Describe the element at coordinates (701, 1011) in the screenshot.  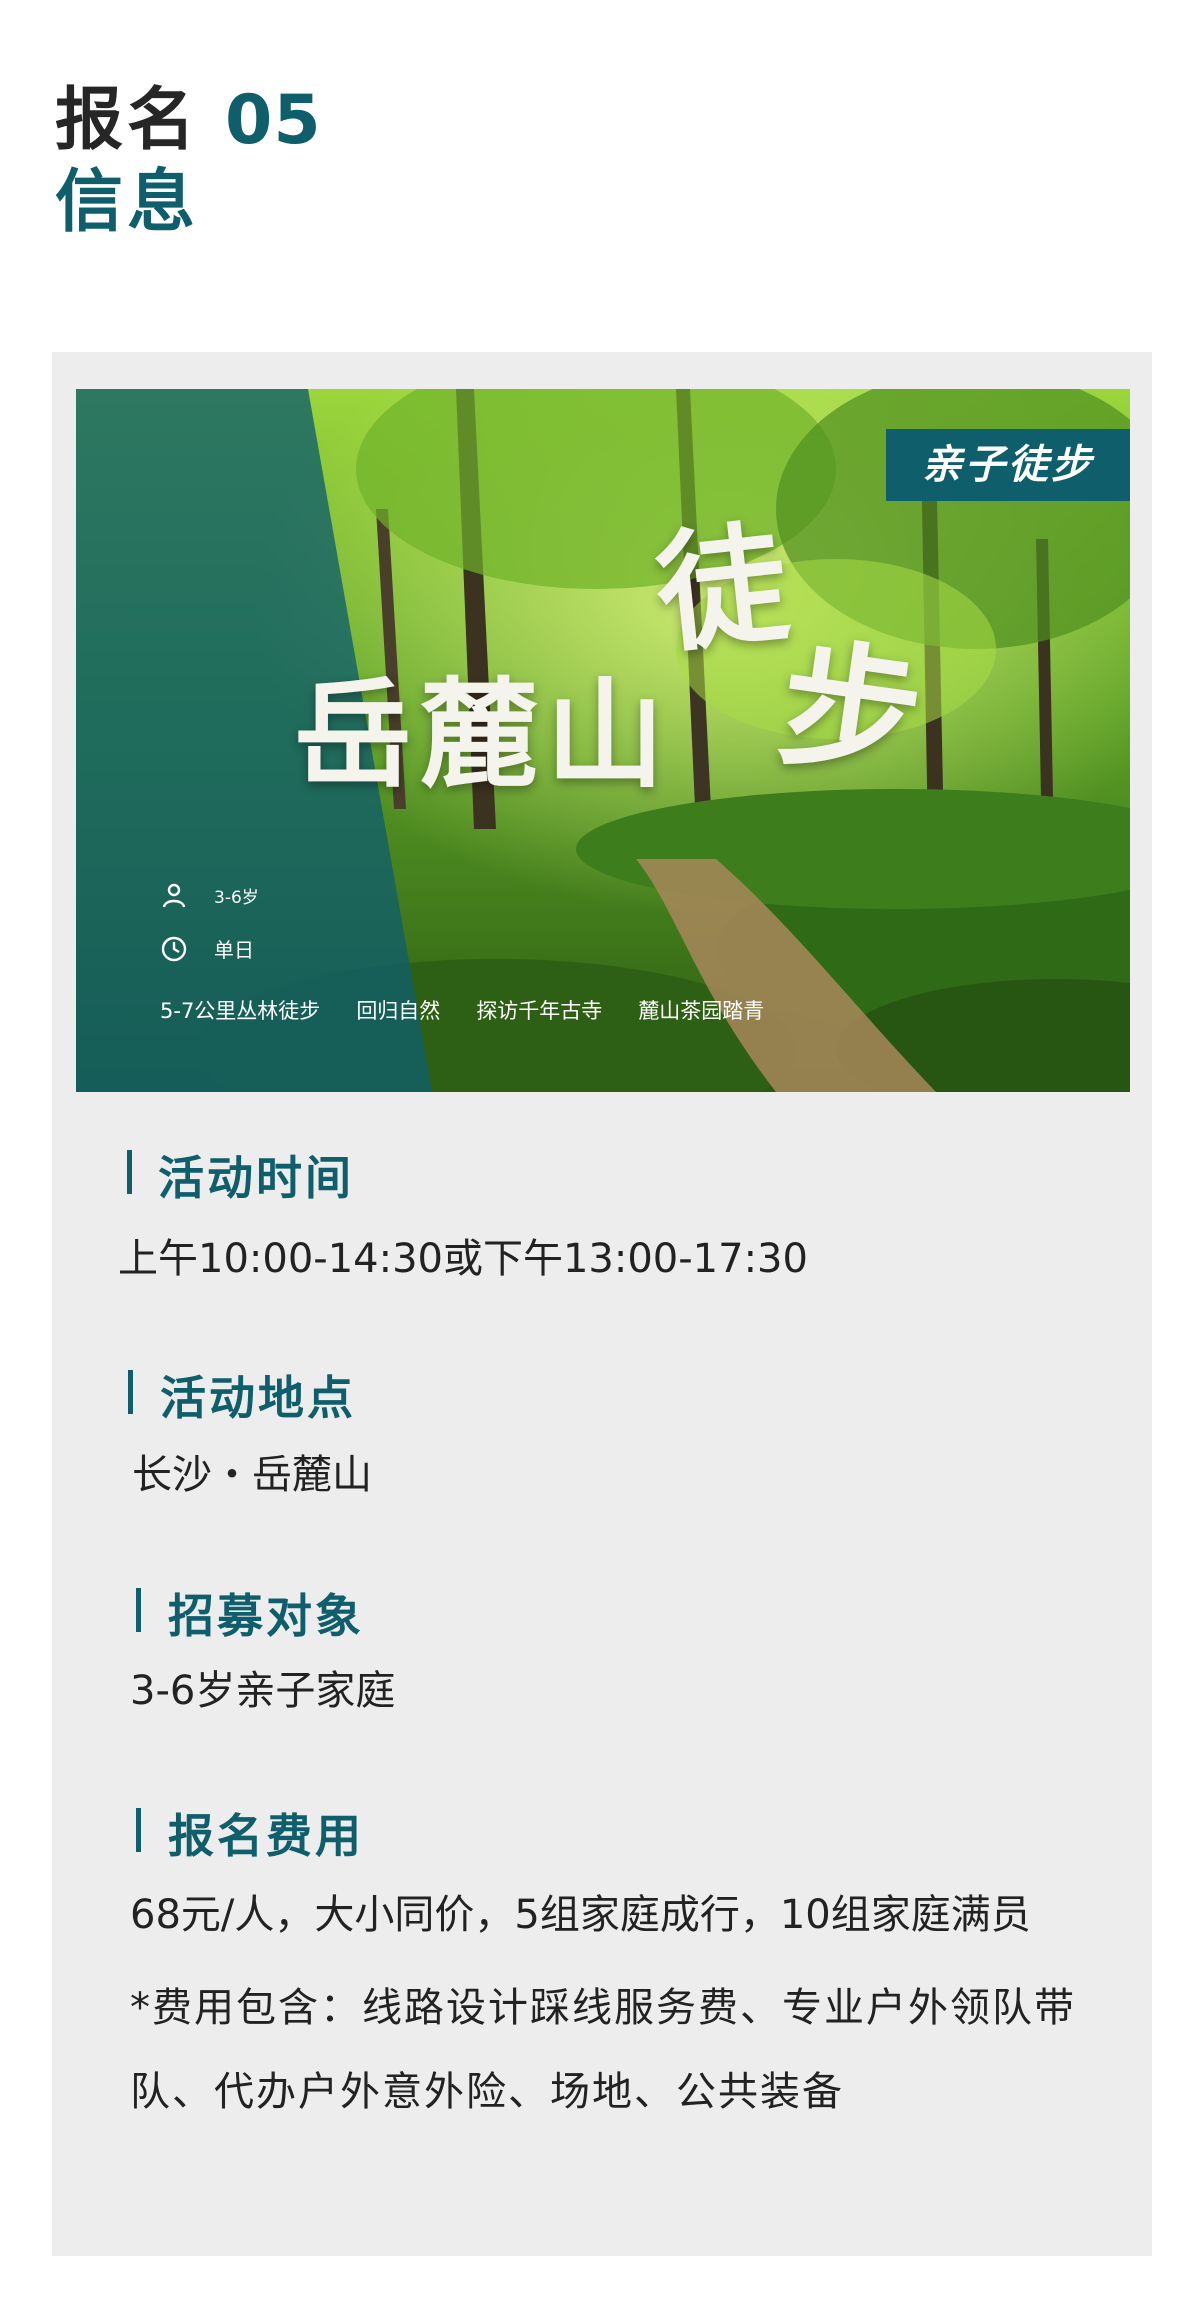
I see `hero-tag: 麓山茶园踏青` at that location.